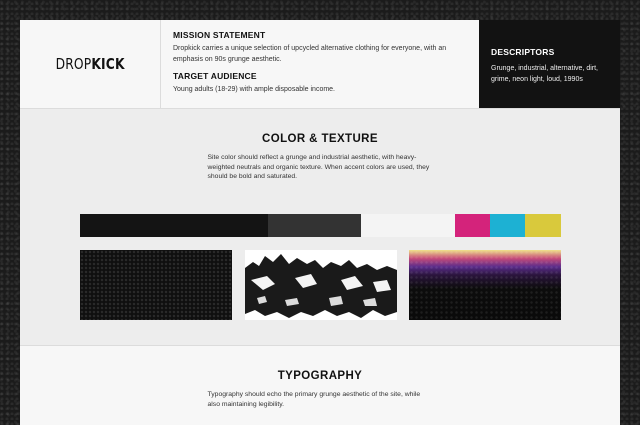 The height and width of the screenshot is (425, 640). Describe the element at coordinates (215, 76) in the screenshot. I see `target-audience-label: TARGET AUDIENCE` at that location.